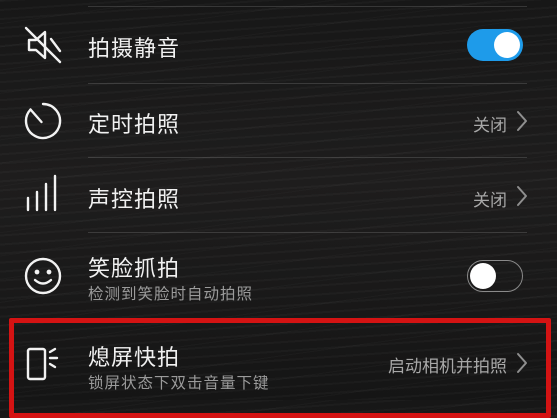 The width and height of the screenshot is (557, 418). What do you see at coordinates (307, 6) in the screenshot?
I see `divider` at bounding box center [307, 6].